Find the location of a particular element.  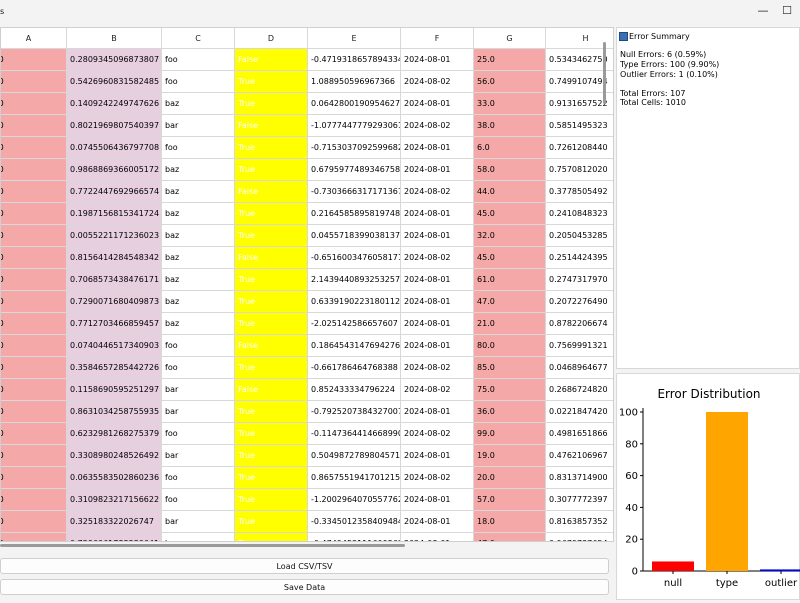

table-cell: 0.4762106967 is located at coordinates (579, 456).